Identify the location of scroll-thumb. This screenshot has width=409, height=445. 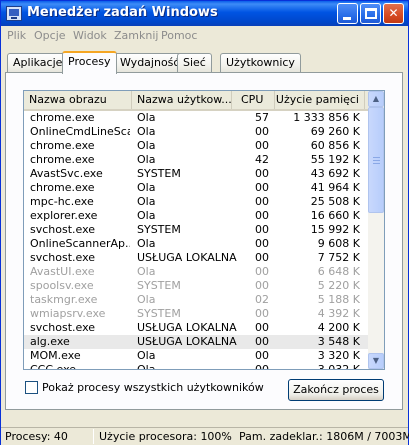
(376, 160).